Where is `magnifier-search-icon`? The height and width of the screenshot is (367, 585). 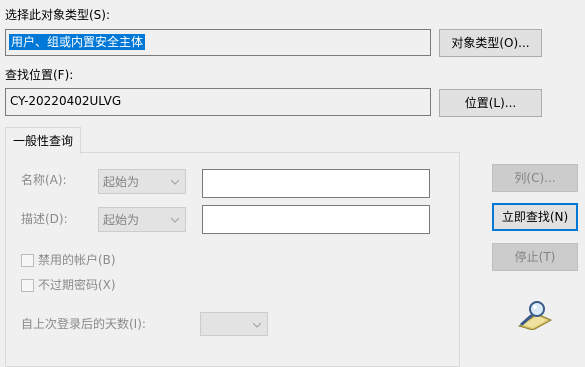
magnifier-search-icon is located at coordinates (535, 315).